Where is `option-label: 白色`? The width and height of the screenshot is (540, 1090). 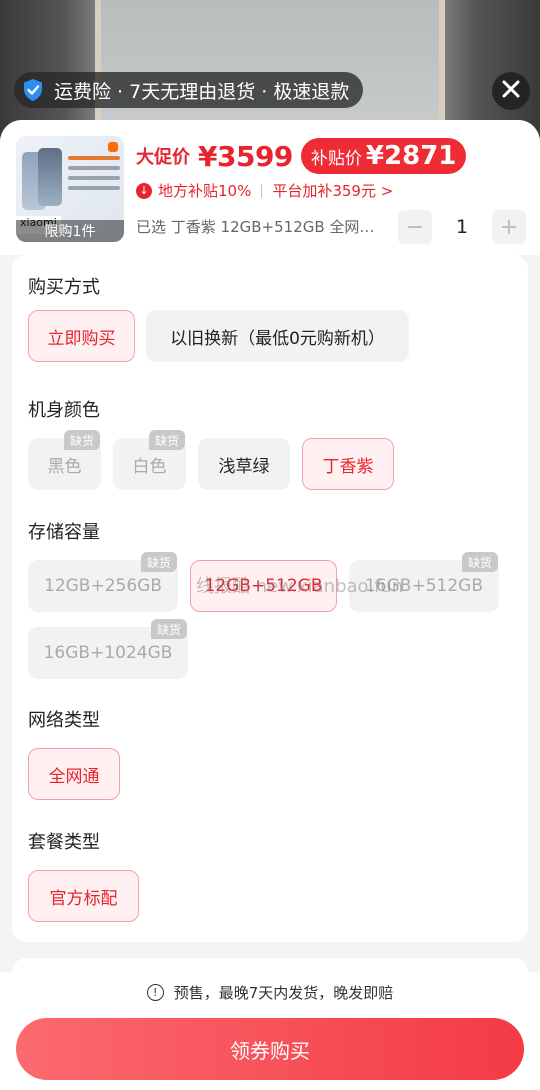
option-label: 白色 is located at coordinates (149, 466).